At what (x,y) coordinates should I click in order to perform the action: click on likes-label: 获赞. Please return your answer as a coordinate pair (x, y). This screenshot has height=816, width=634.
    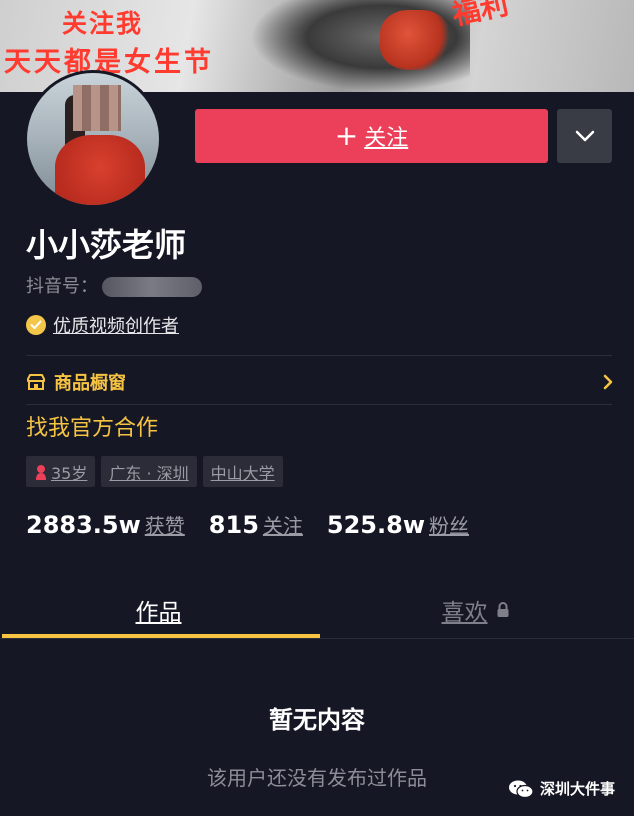
    Looking at the image, I should click on (165, 524).